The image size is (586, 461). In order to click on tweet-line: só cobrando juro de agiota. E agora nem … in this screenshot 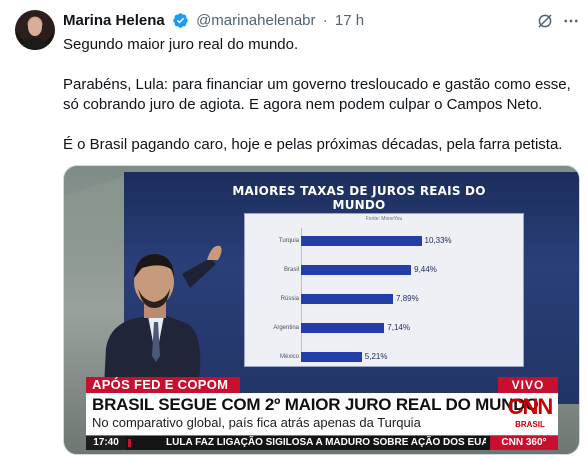, I will do `click(303, 104)`.